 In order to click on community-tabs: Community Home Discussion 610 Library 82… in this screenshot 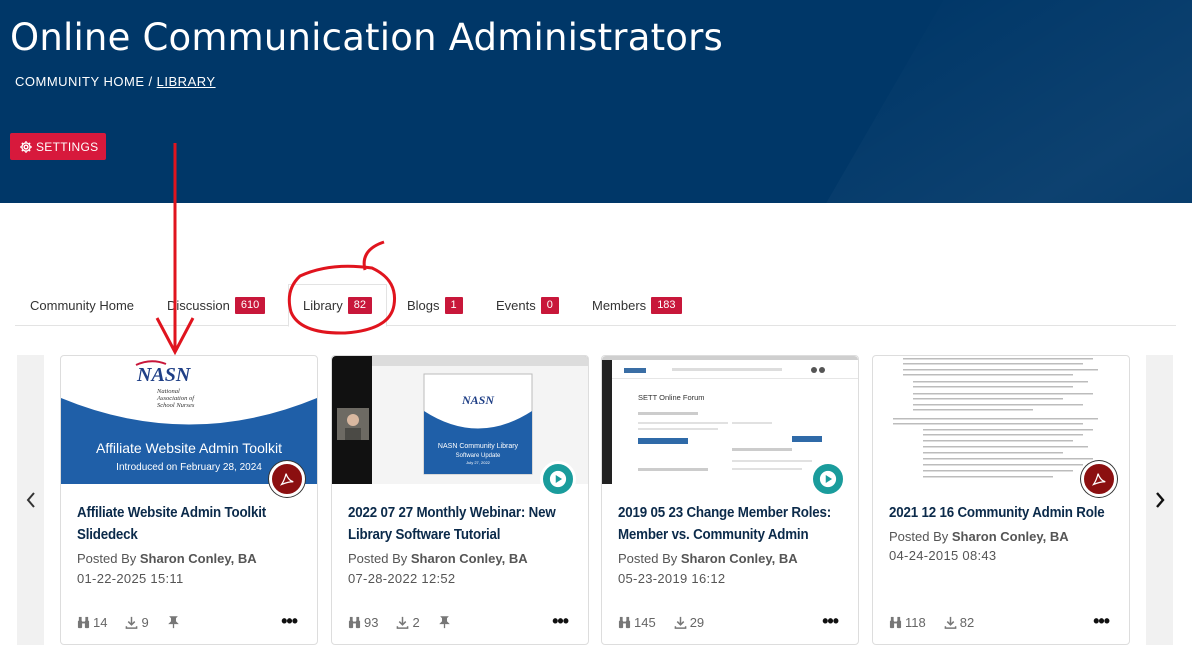, I will do `click(595, 305)`.